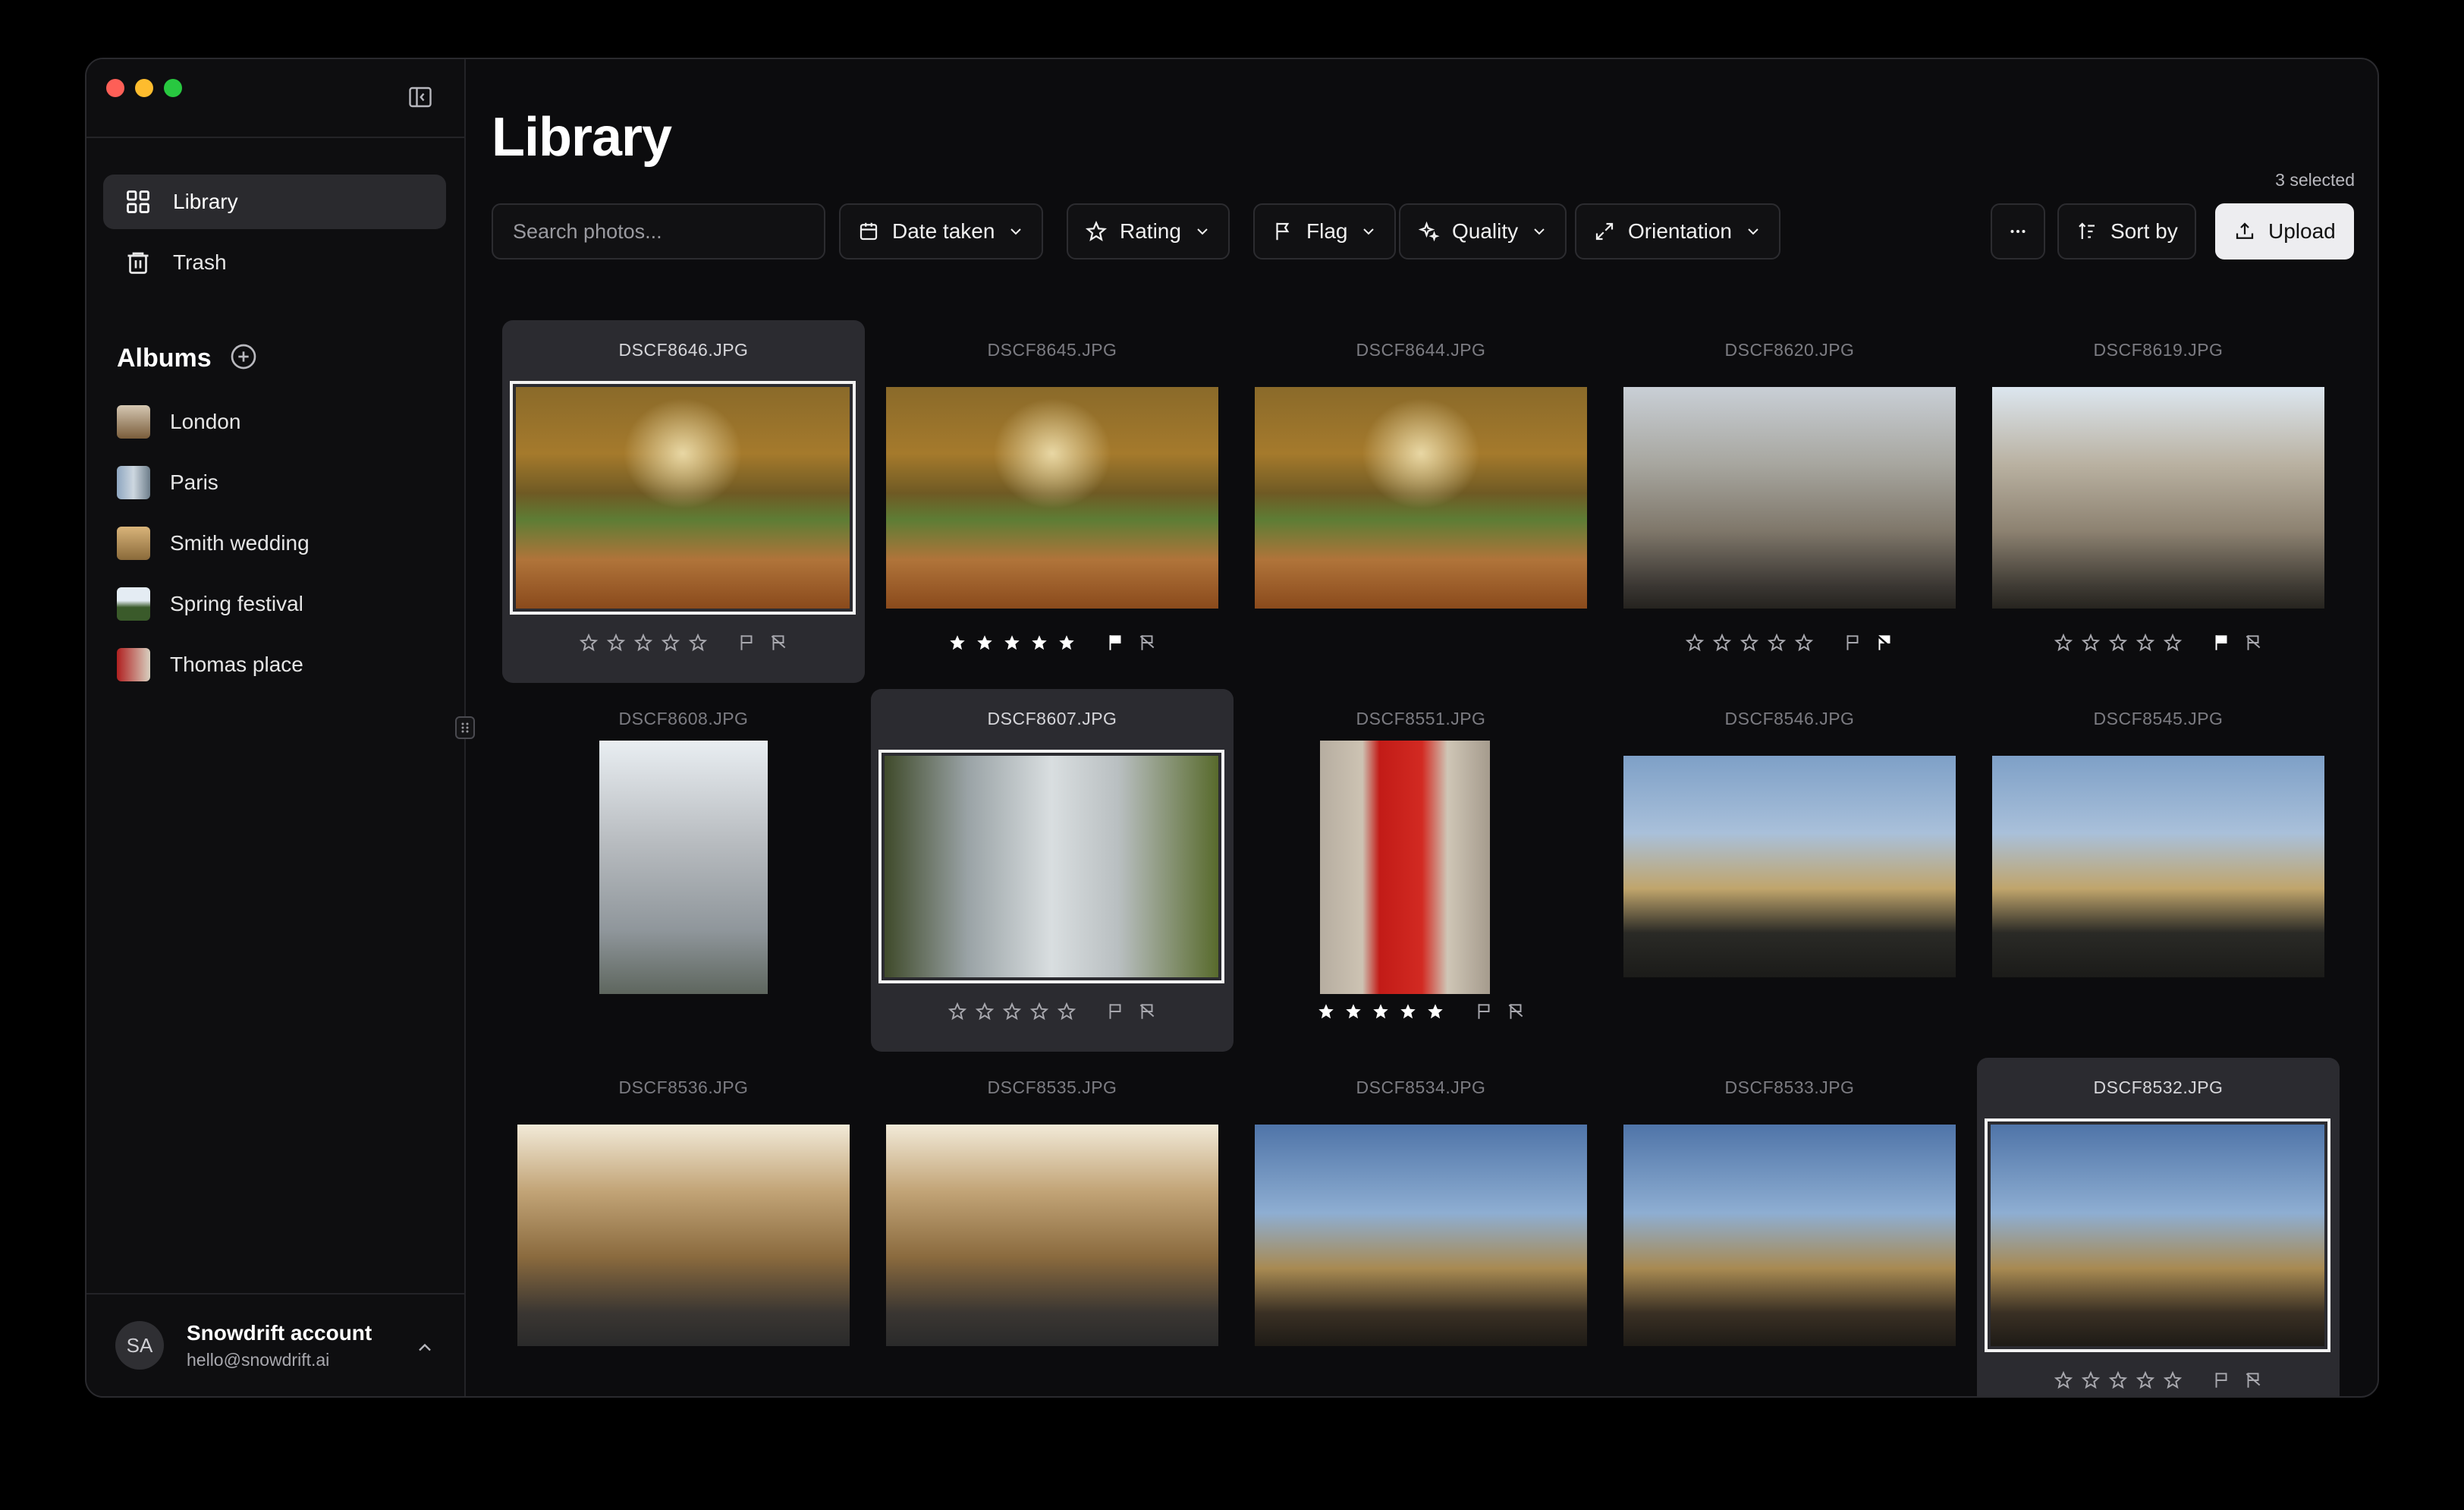  What do you see at coordinates (2018, 231) in the screenshot?
I see `more-options-button` at bounding box center [2018, 231].